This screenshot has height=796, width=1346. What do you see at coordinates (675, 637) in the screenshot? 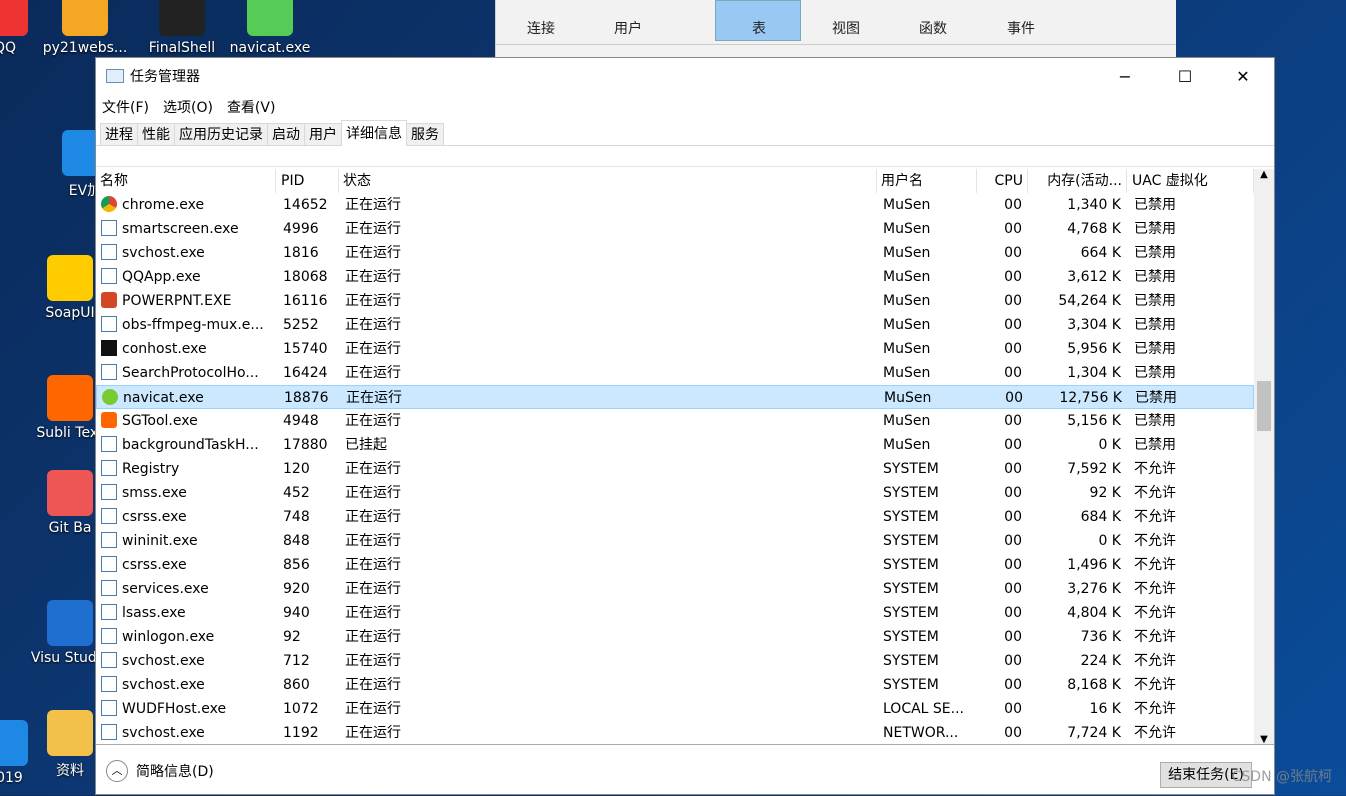
I see `table-row: winlogon.exe 92 正在运行 SYSTEM 00 736 K 不允许` at bounding box center [675, 637].